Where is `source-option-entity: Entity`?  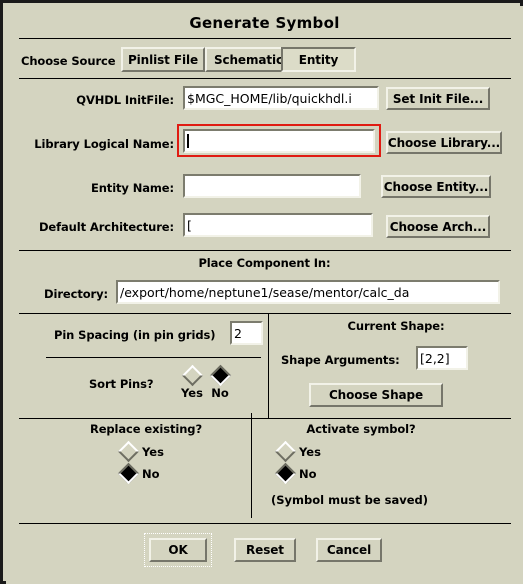
source-option-entity: Entity is located at coordinates (318, 59).